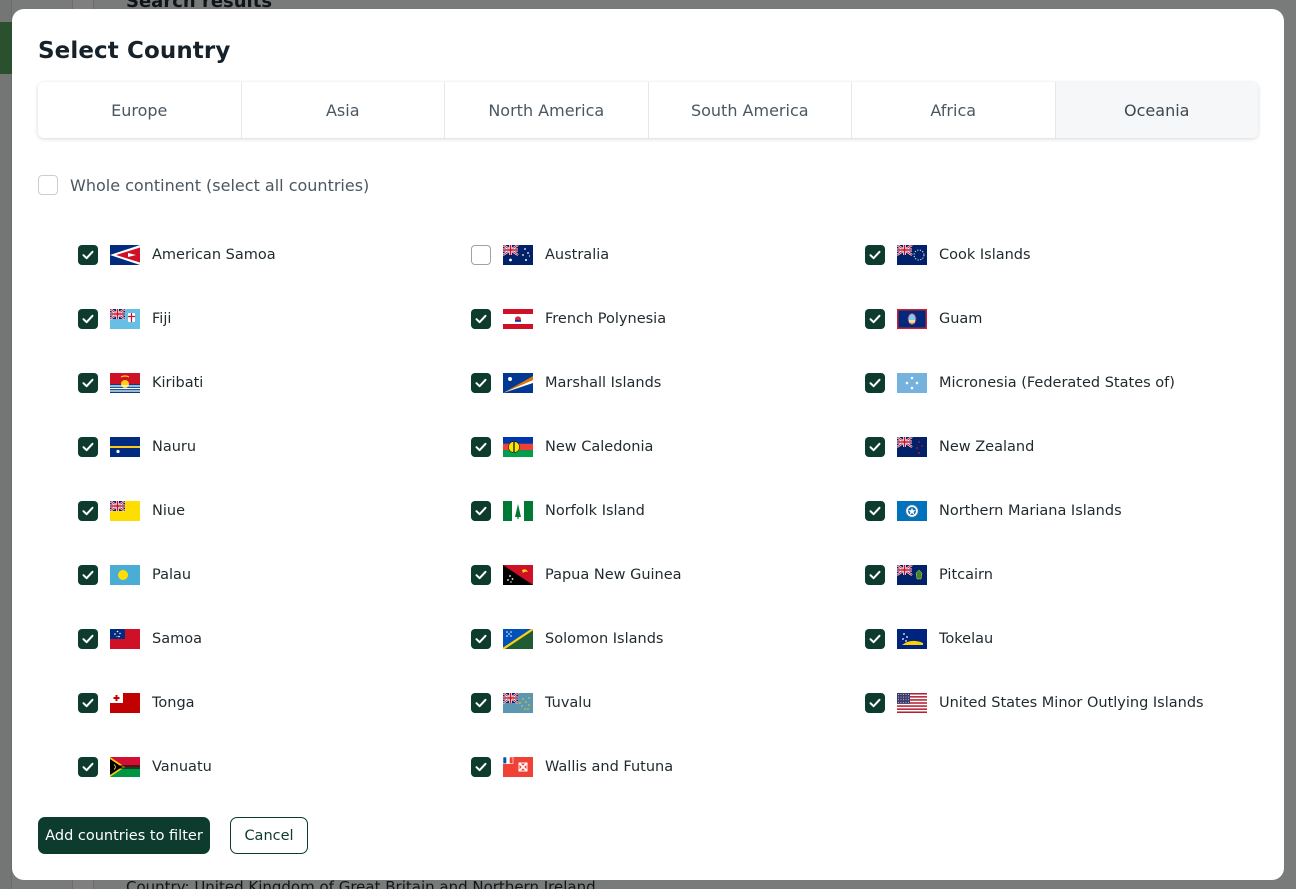 This screenshot has height=889, width=1296. I want to click on tab-africa: Africa, so click(954, 110).